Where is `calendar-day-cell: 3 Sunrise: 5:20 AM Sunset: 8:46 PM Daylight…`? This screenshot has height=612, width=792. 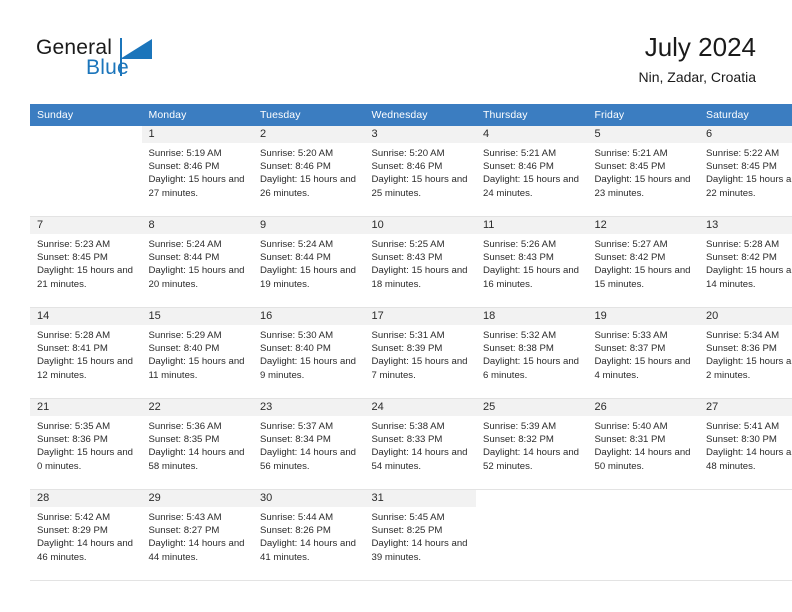 calendar-day-cell: 3 Sunrise: 5:20 AM Sunset: 8:46 PM Daylight… is located at coordinates (420, 171).